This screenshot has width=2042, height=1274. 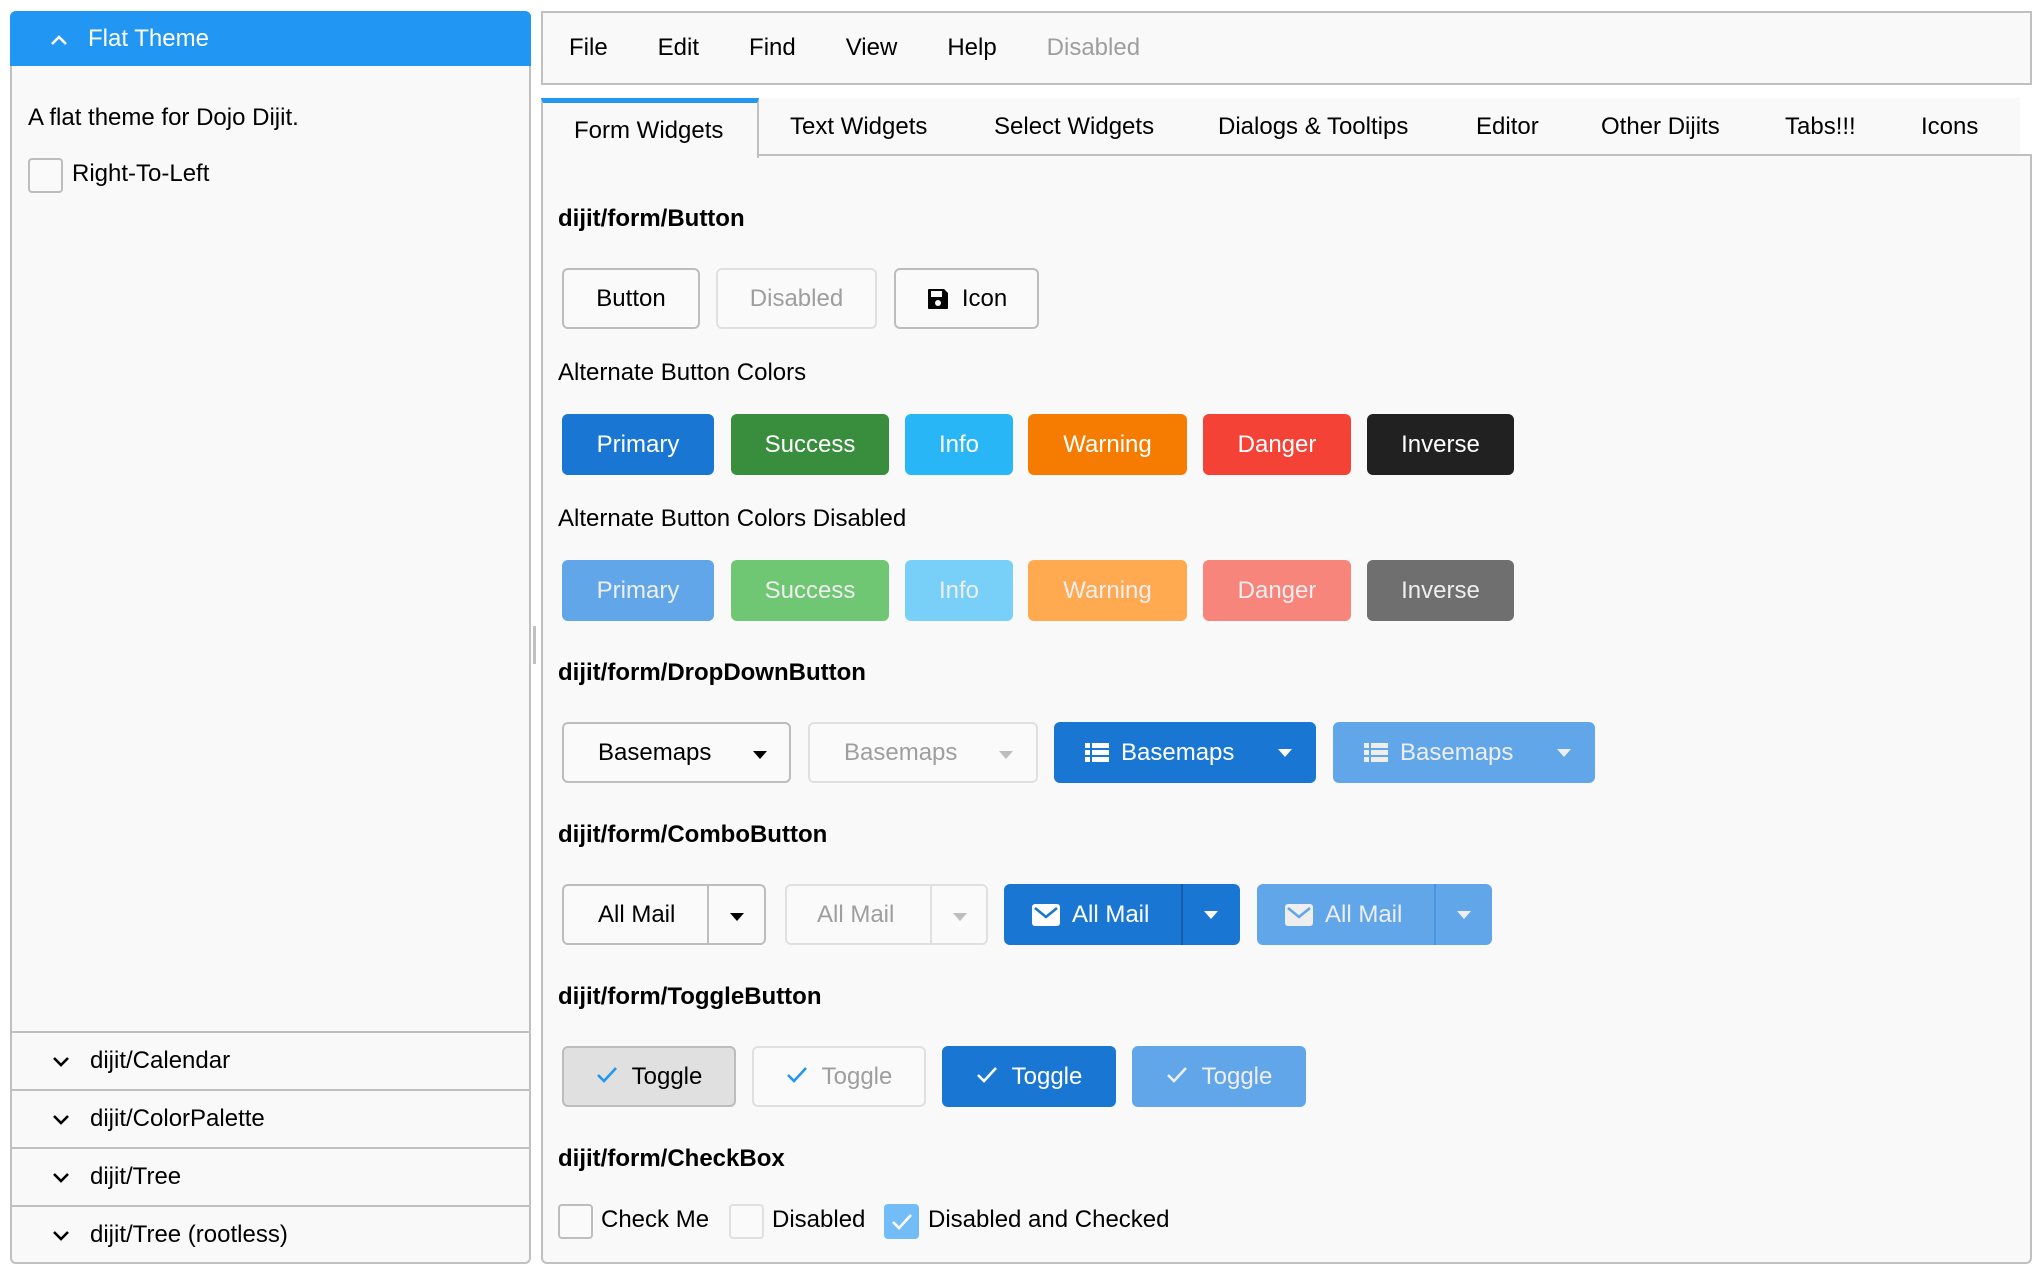 I want to click on button-label: Info, so click(x=959, y=590).